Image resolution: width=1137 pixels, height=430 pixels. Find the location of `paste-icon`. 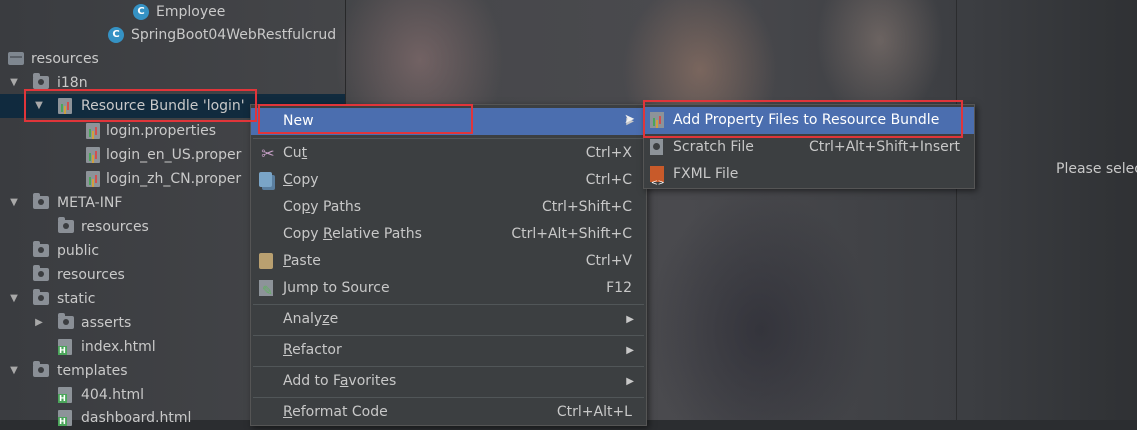

paste-icon is located at coordinates (266, 261).